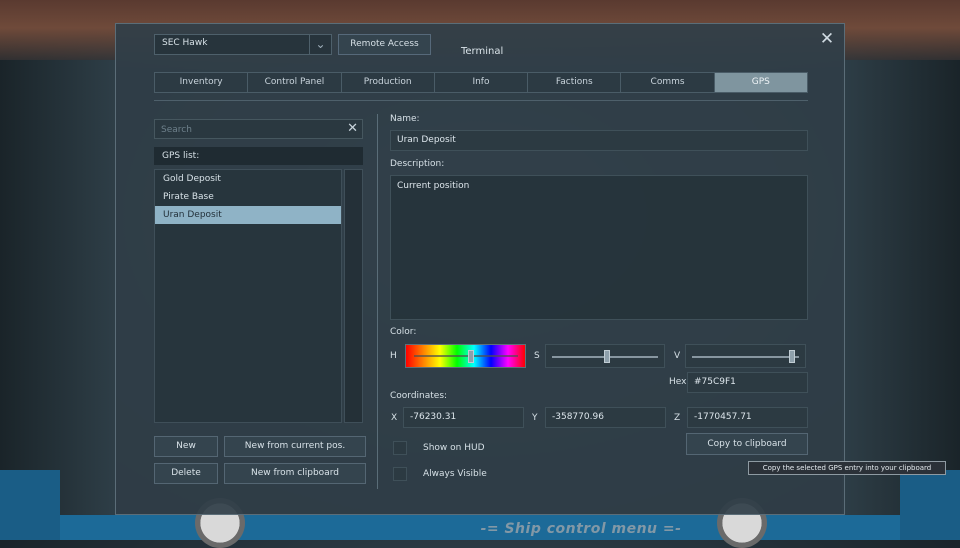 The height and width of the screenshot is (548, 960). Describe the element at coordinates (400, 474) in the screenshot. I see `always-visible-checkbox` at that location.